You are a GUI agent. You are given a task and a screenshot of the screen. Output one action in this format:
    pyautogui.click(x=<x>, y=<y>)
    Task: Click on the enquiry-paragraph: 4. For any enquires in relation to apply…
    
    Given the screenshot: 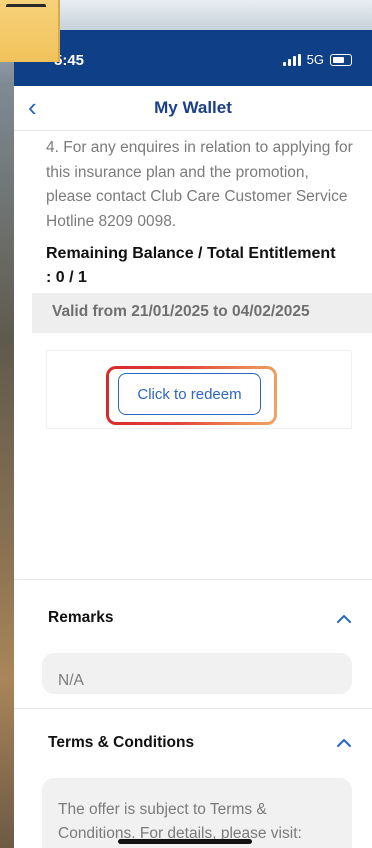 What is the action you would take?
    pyautogui.click(x=199, y=184)
    